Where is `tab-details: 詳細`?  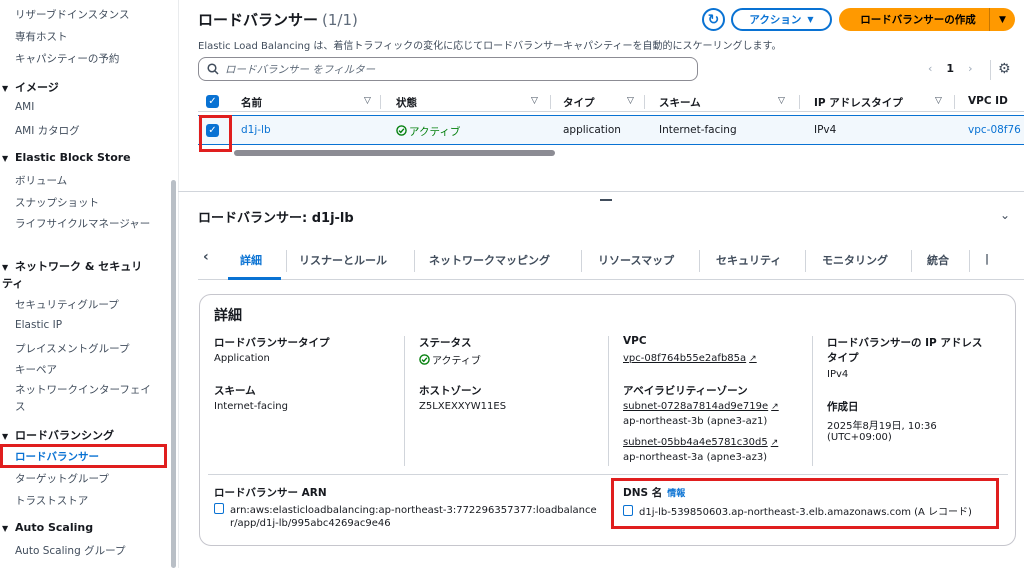 tab-details: 詳細 is located at coordinates (251, 260).